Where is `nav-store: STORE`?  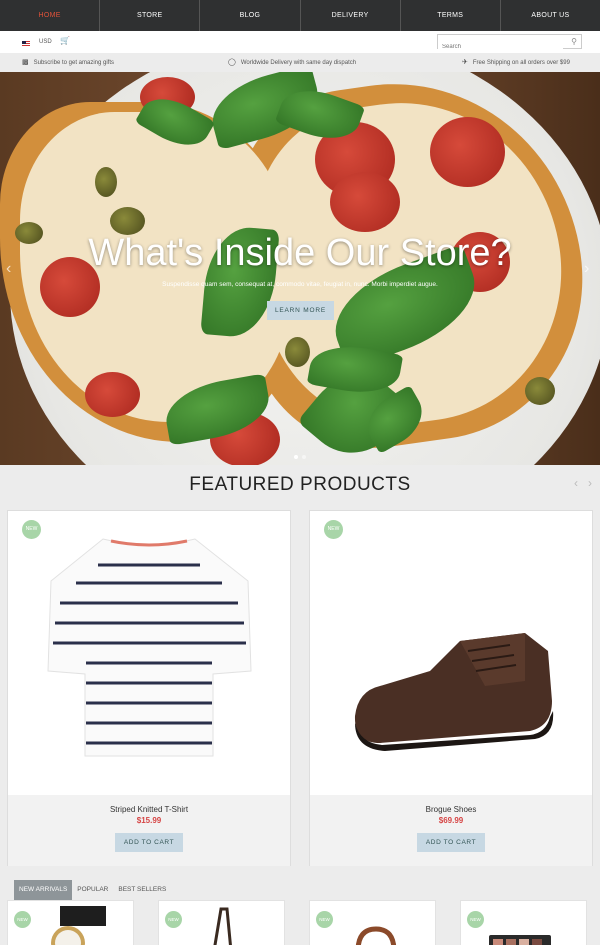 nav-store: STORE is located at coordinates (150, 15).